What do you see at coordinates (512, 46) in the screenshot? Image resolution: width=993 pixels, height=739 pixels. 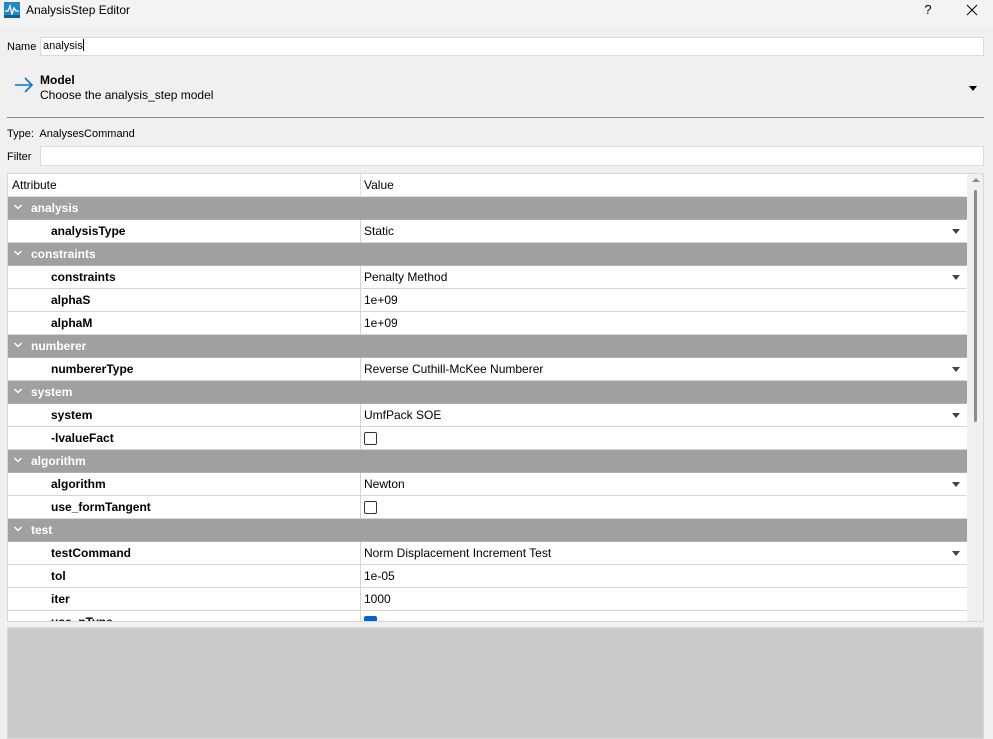 I see `name-input: analysis` at bounding box center [512, 46].